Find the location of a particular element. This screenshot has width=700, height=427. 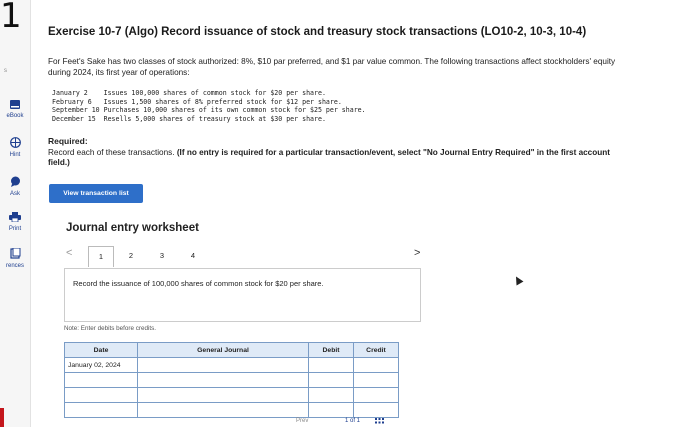

debits-note: Note: Enter debits before credits. is located at coordinates (110, 328).